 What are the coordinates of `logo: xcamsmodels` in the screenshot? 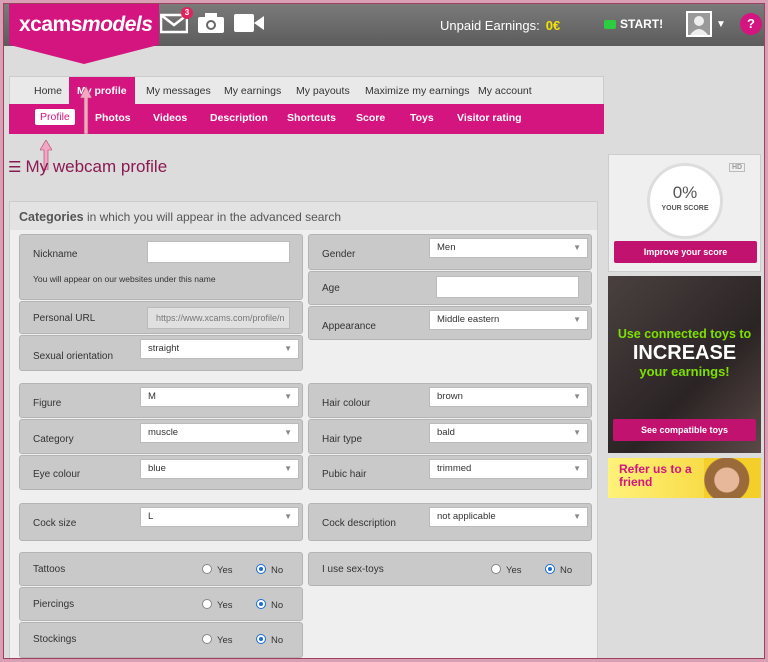 It's located at (84, 34).